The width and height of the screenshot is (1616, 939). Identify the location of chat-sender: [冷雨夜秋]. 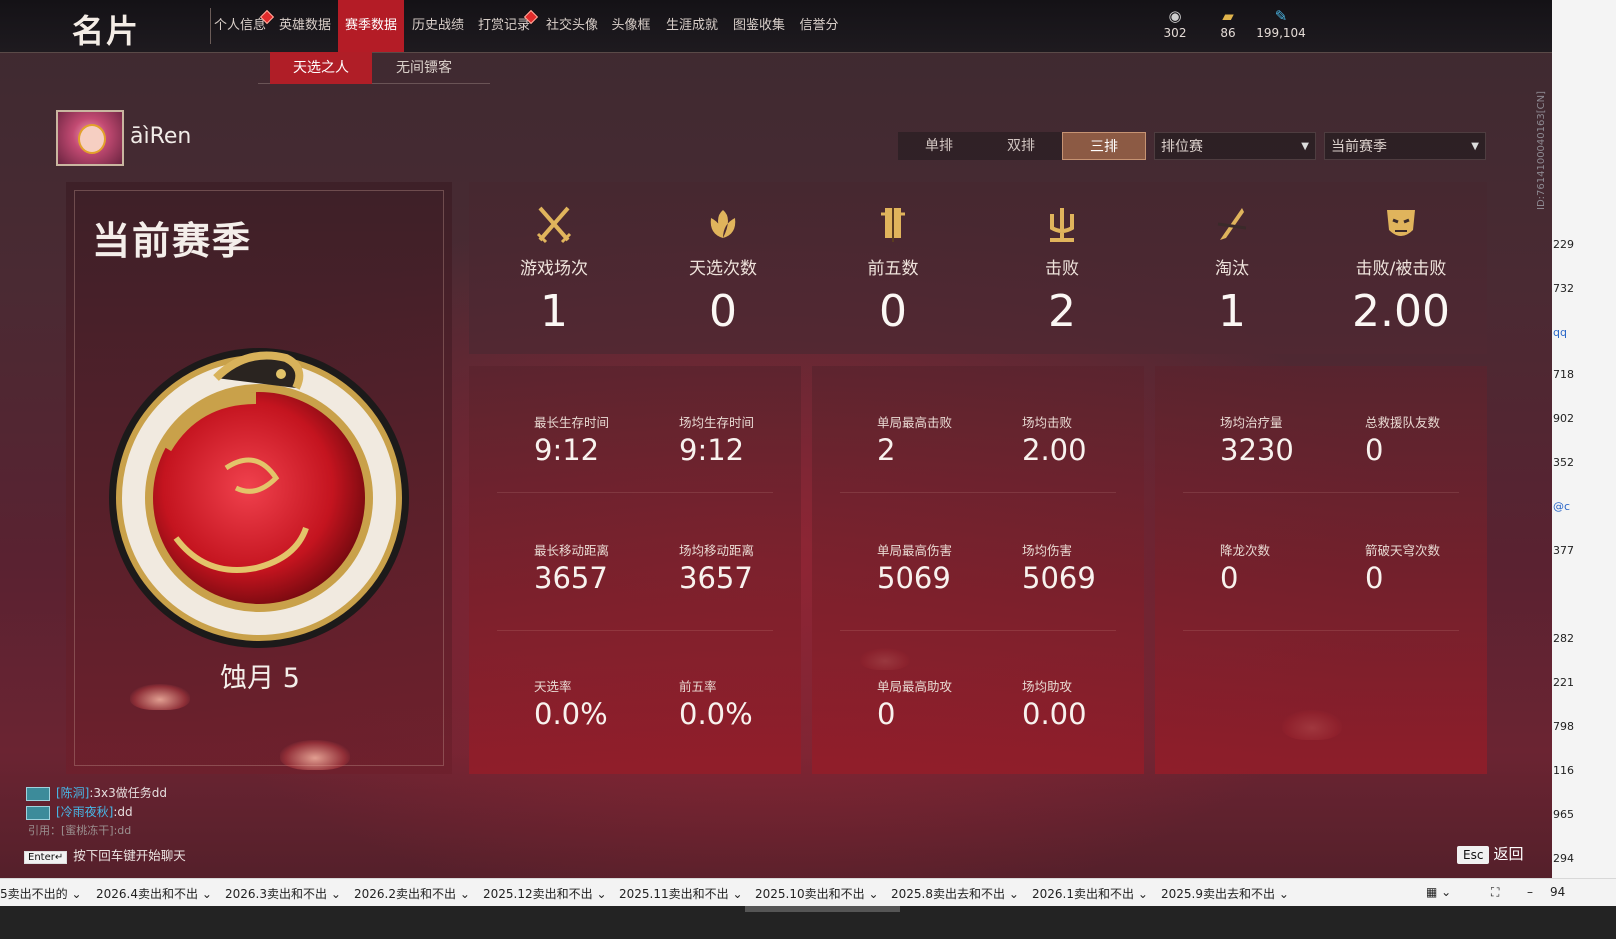
(84, 812).